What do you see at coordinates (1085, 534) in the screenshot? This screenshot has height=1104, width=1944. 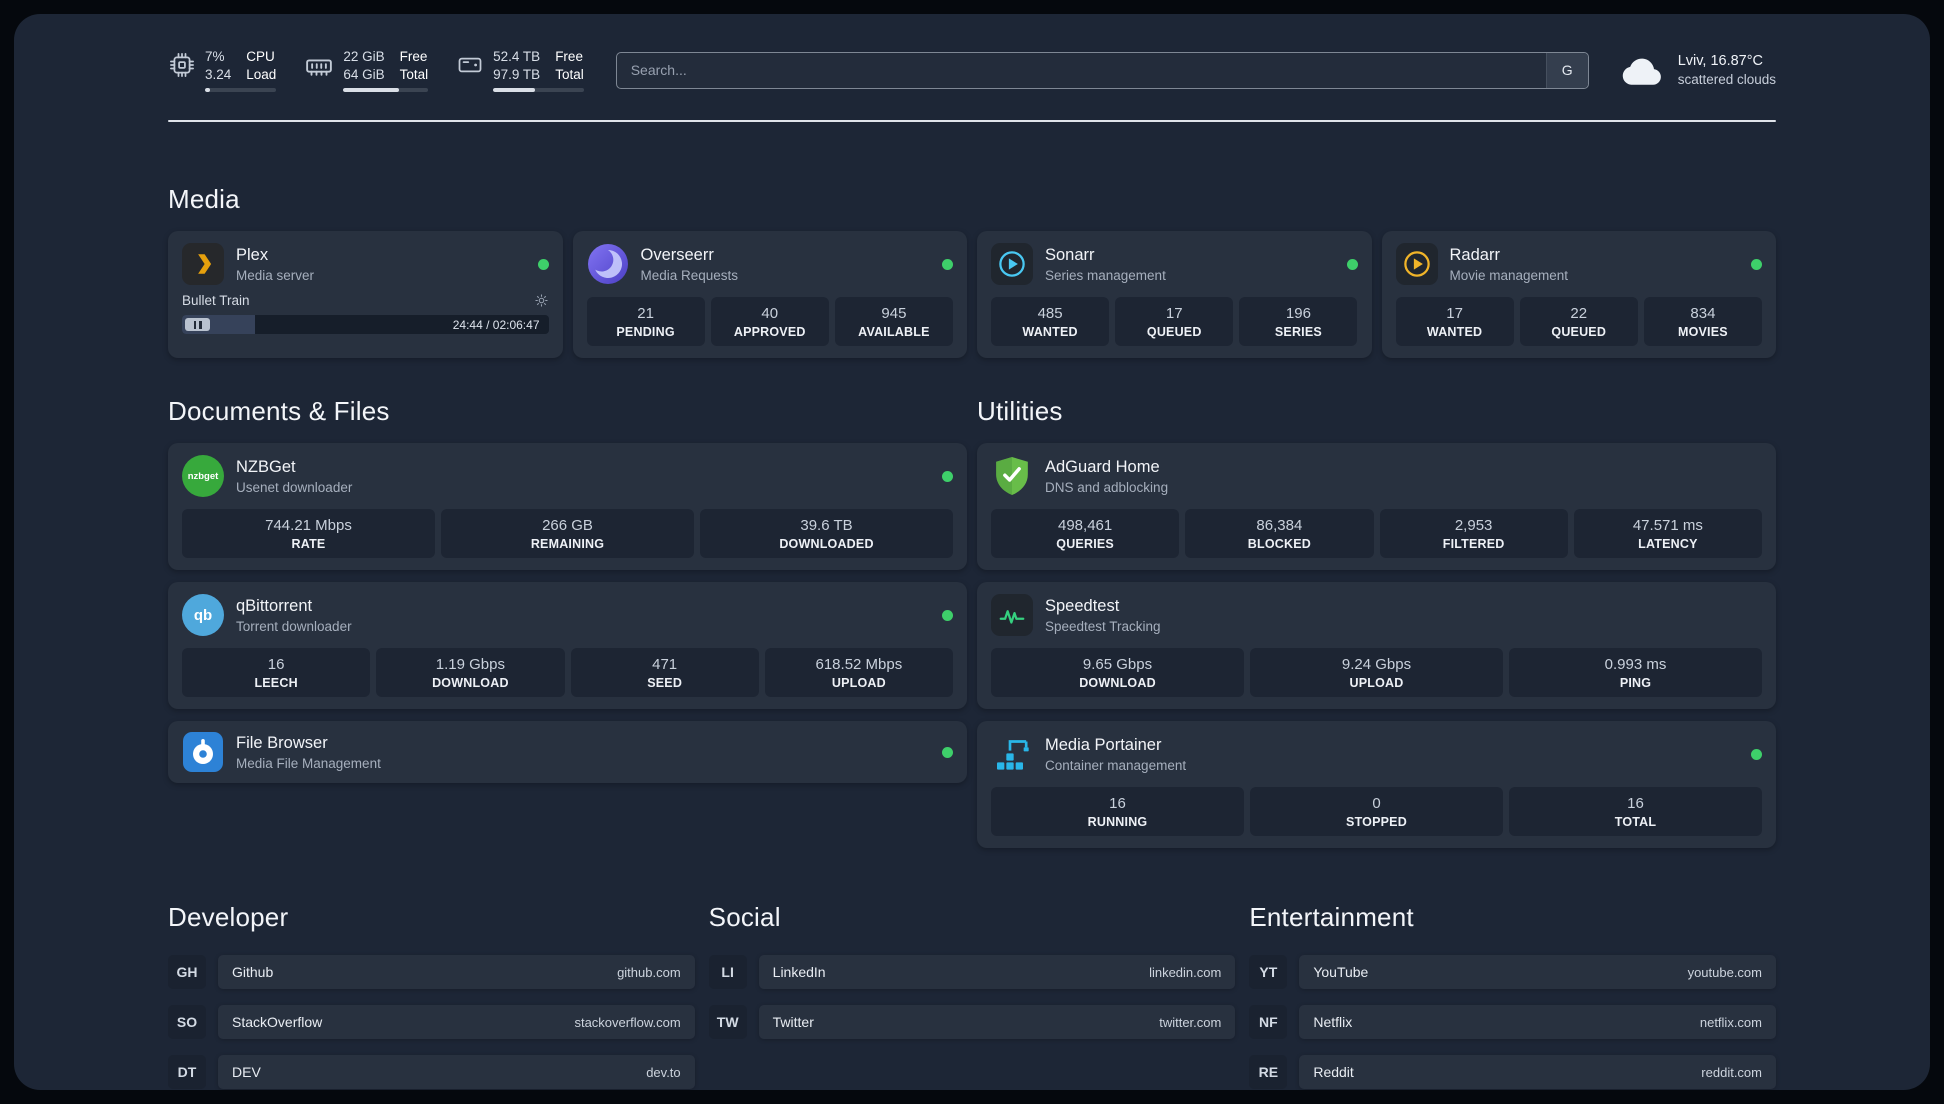 I see `stat-tile: 498,461 QUERIES` at bounding box center [1085, 534].